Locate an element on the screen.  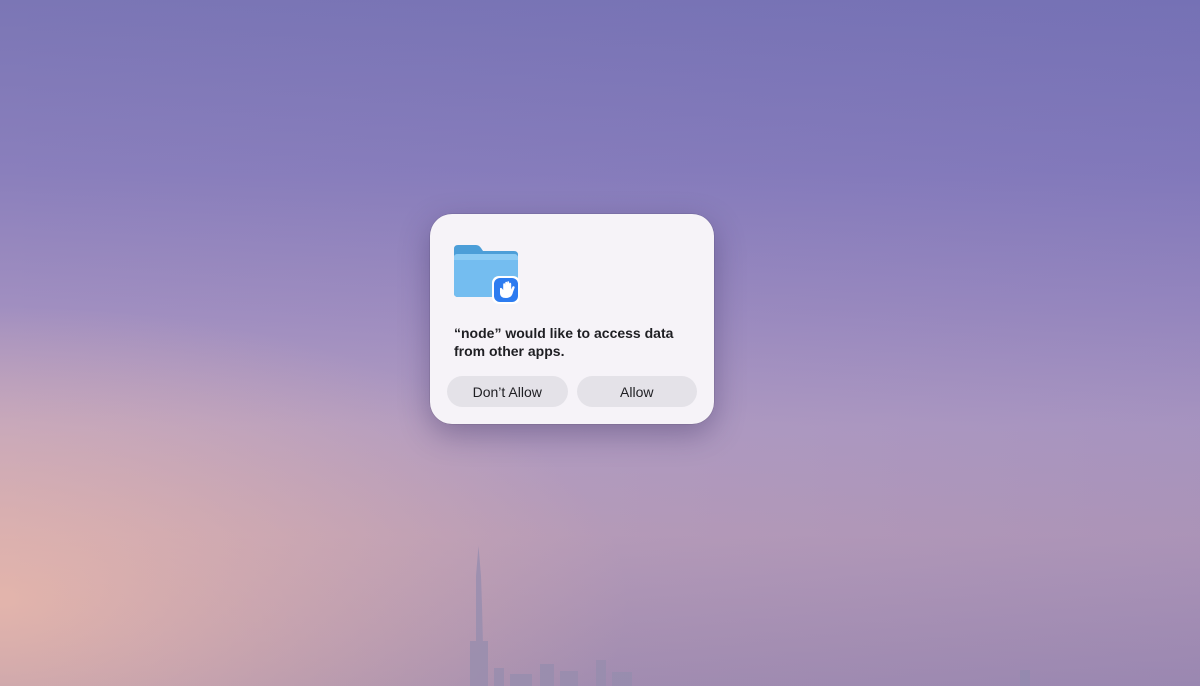
city-skyline is located at coordinates (750, 616).